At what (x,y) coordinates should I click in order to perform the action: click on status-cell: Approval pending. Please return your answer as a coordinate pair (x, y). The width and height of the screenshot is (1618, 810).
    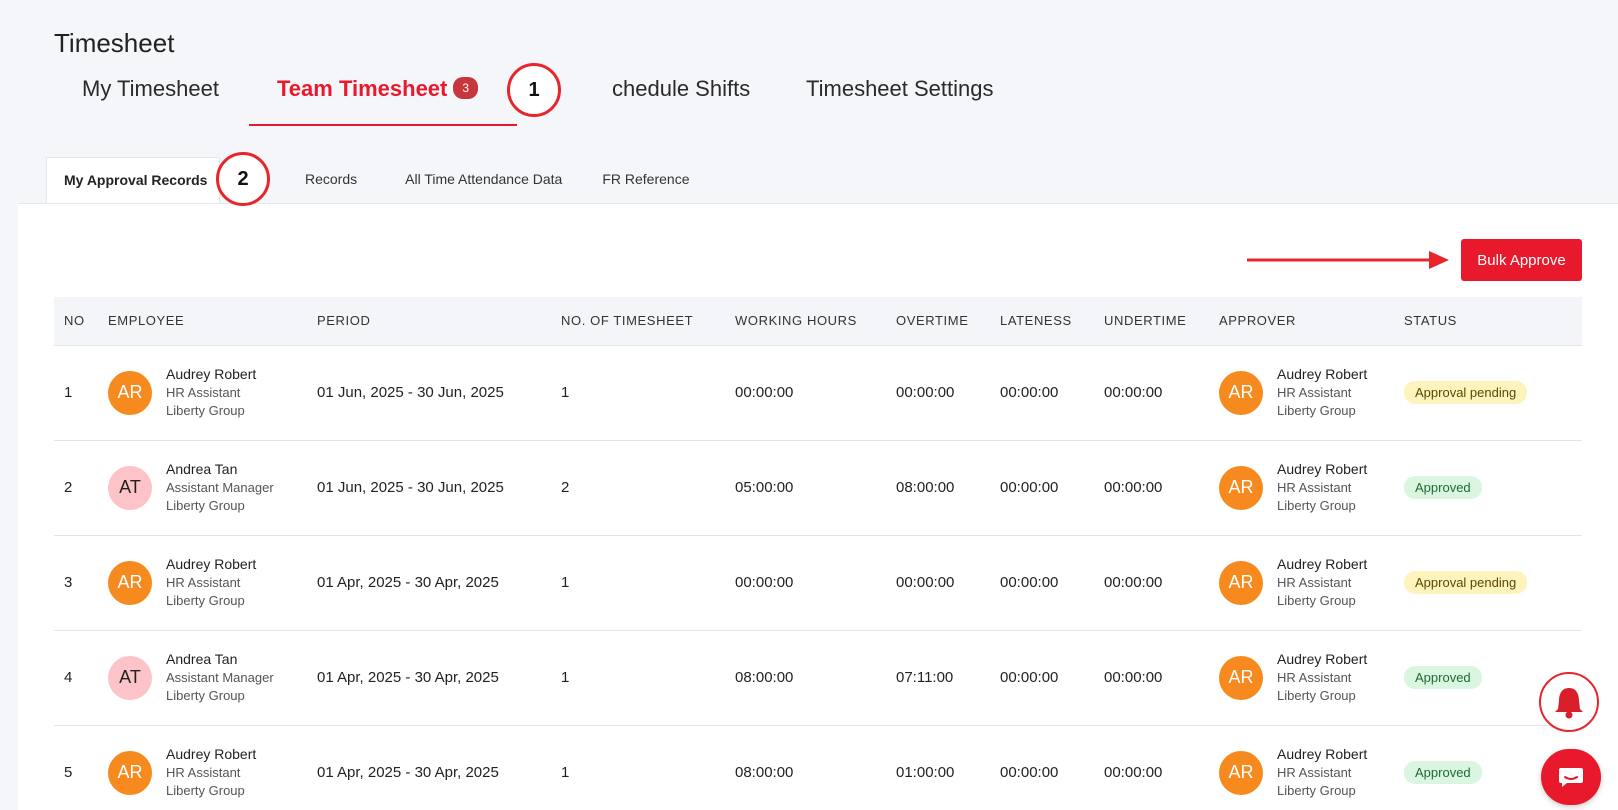
    Looking at the image, I should click on (1488, 582).